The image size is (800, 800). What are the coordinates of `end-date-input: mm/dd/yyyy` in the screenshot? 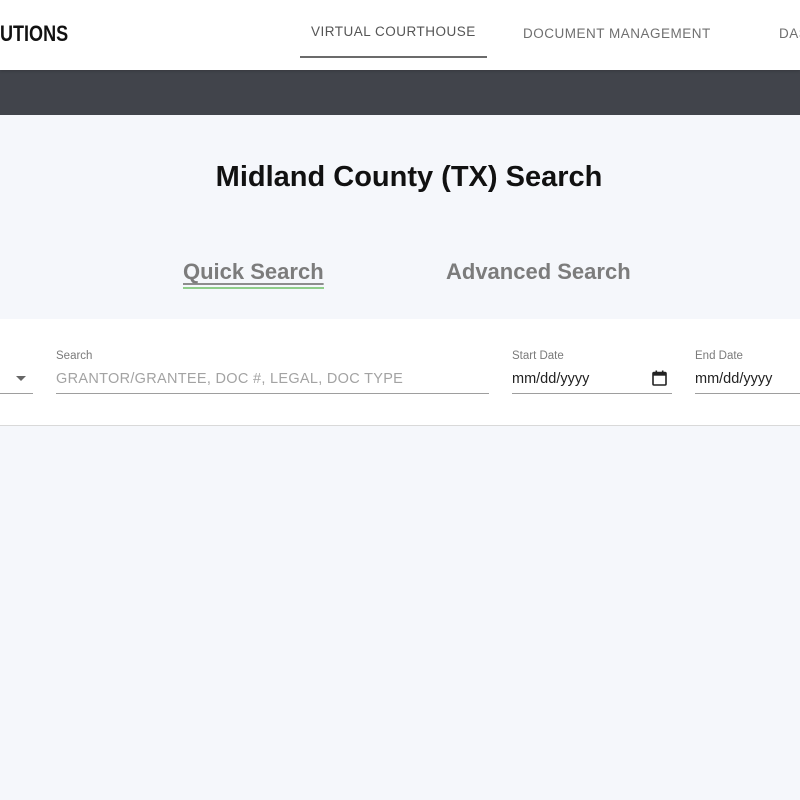 It's located at (733, 379).